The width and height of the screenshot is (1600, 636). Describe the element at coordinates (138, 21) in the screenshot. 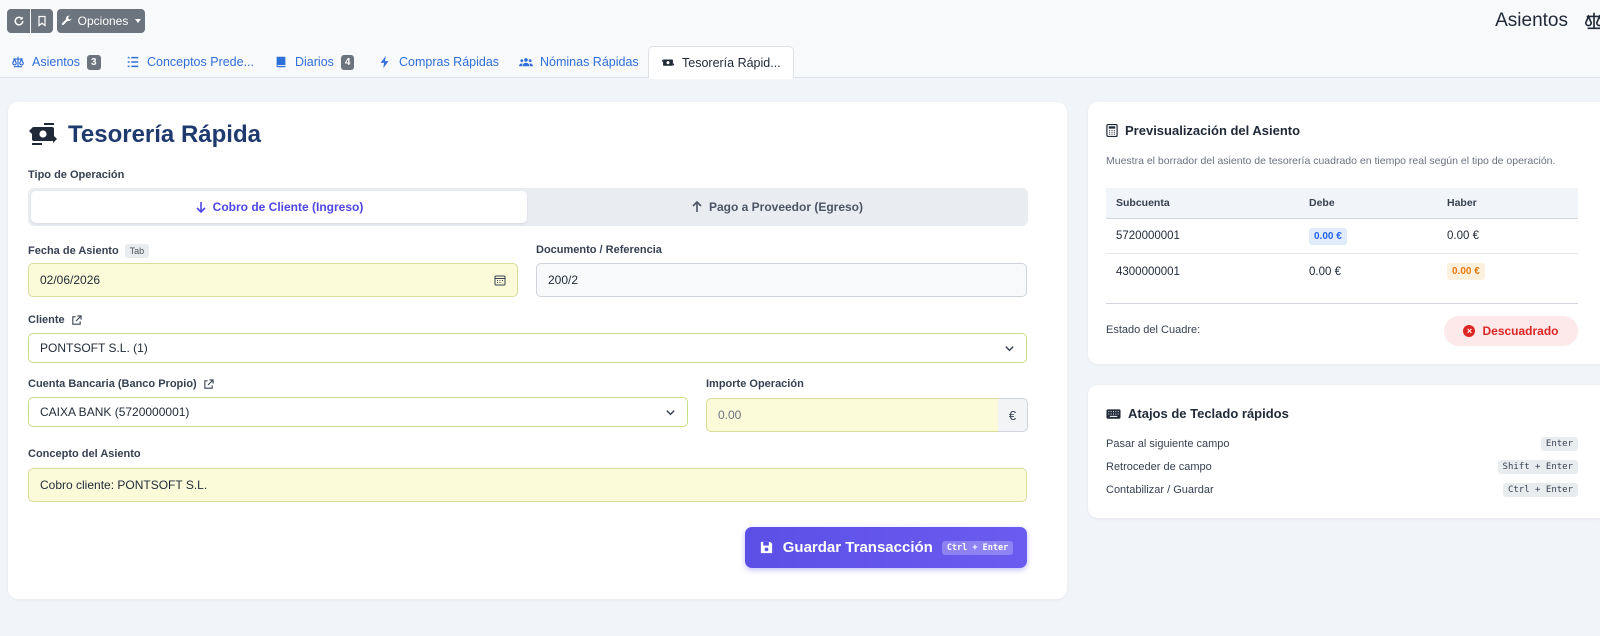

I see `caret-down-icon` at that location.